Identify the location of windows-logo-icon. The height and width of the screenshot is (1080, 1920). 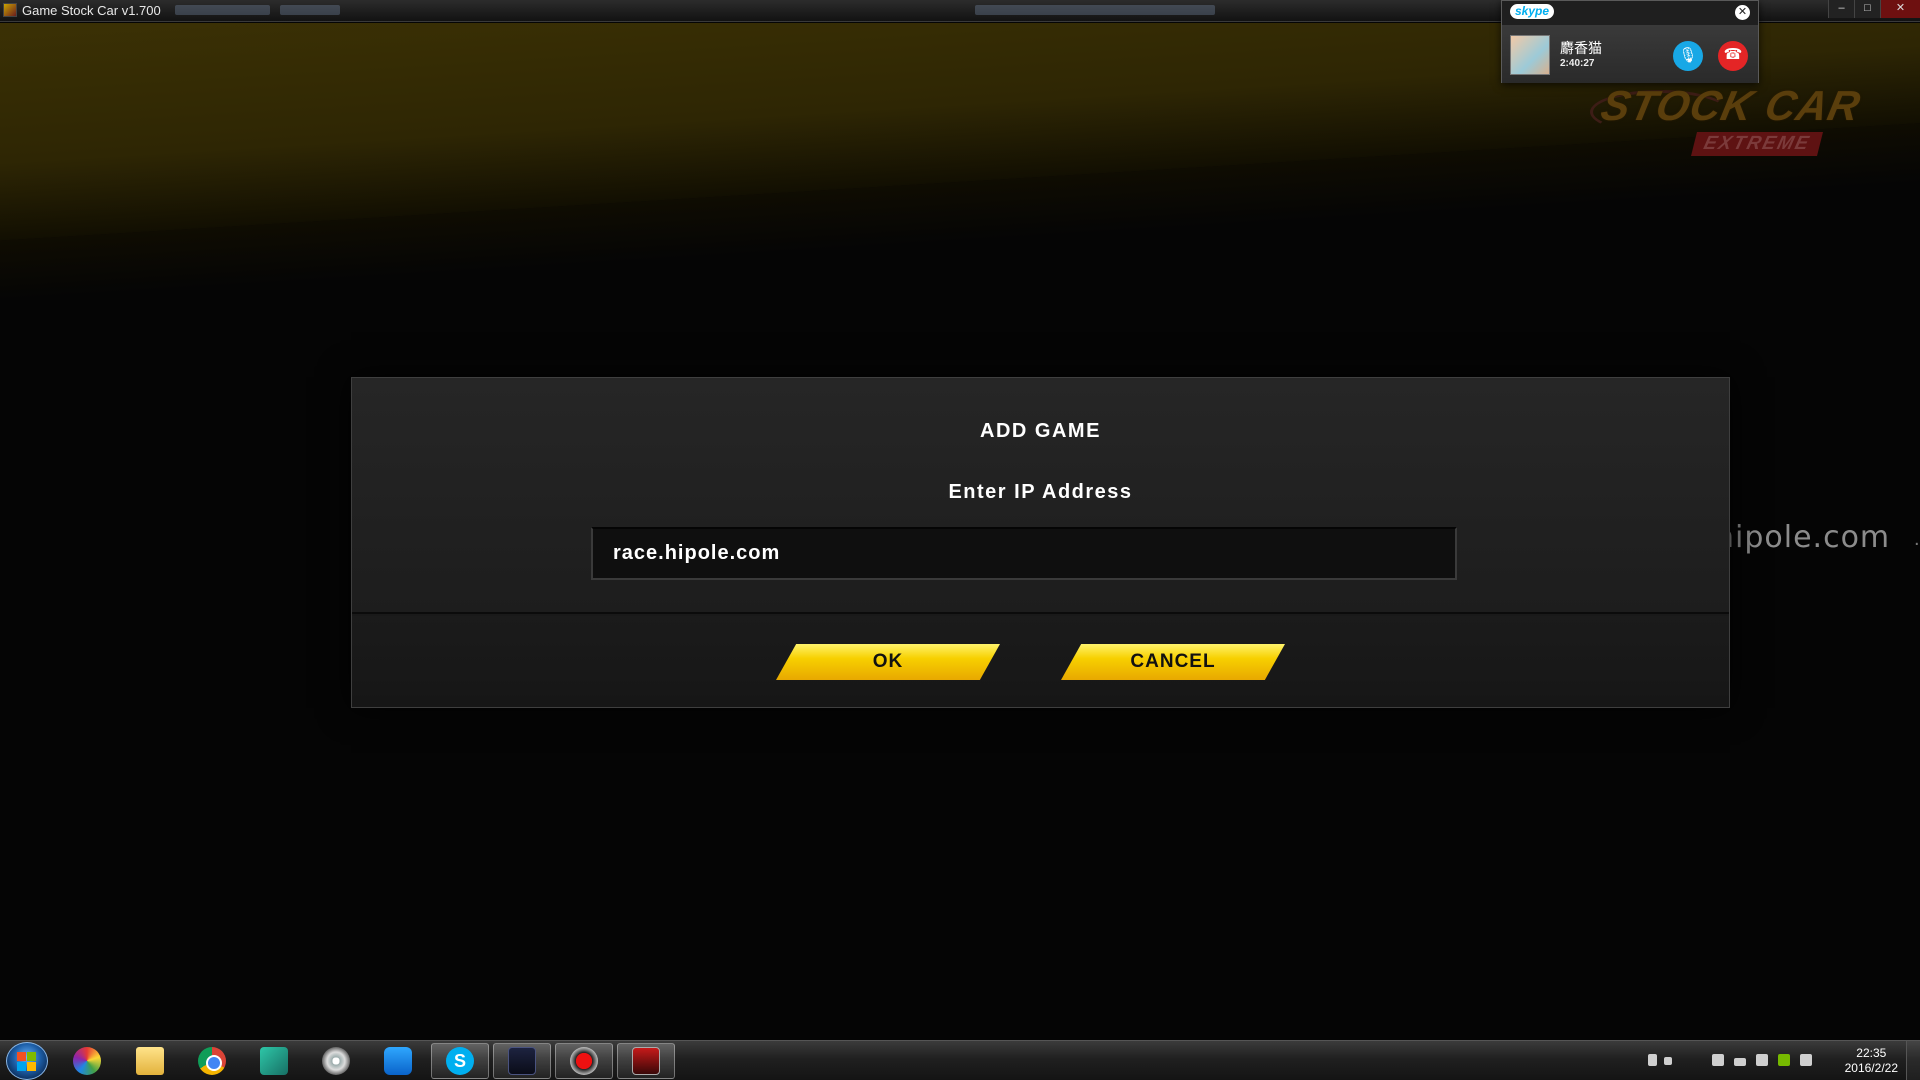
(27, 1061).